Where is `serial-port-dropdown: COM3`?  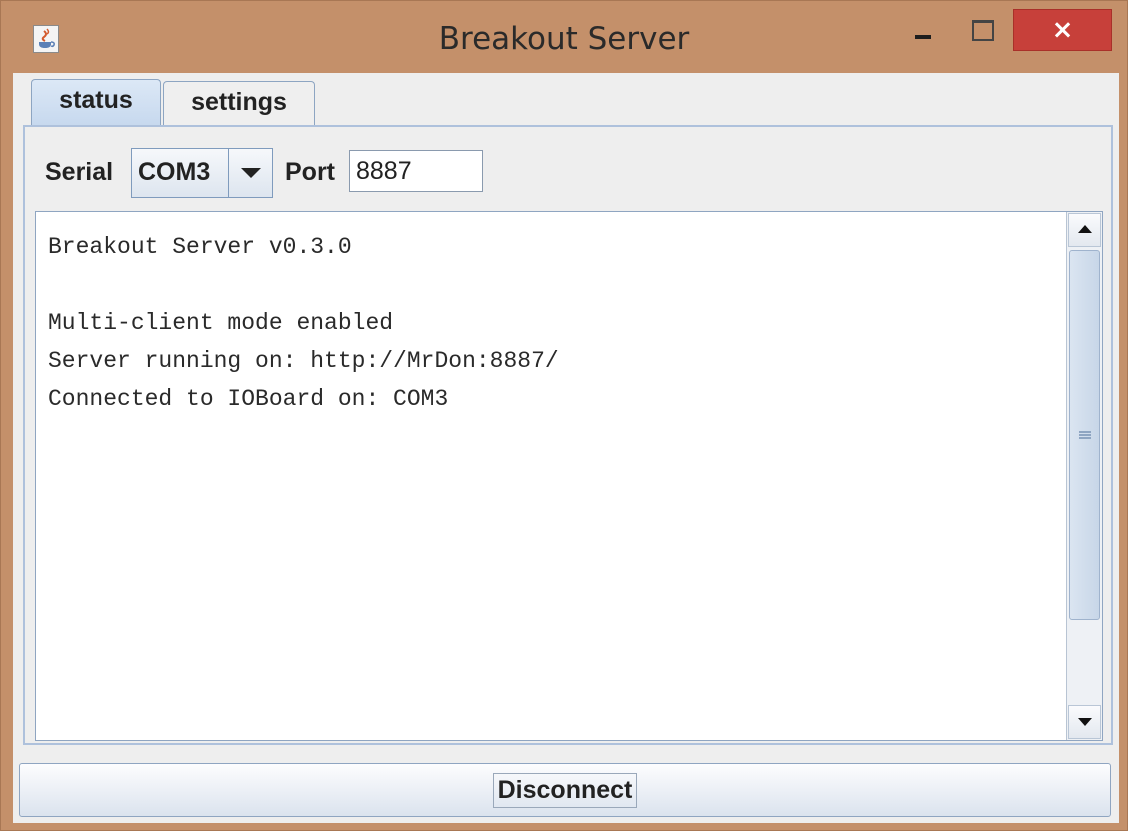 serial-port-dropdown: COM3 is located at coordinates (202, 173).